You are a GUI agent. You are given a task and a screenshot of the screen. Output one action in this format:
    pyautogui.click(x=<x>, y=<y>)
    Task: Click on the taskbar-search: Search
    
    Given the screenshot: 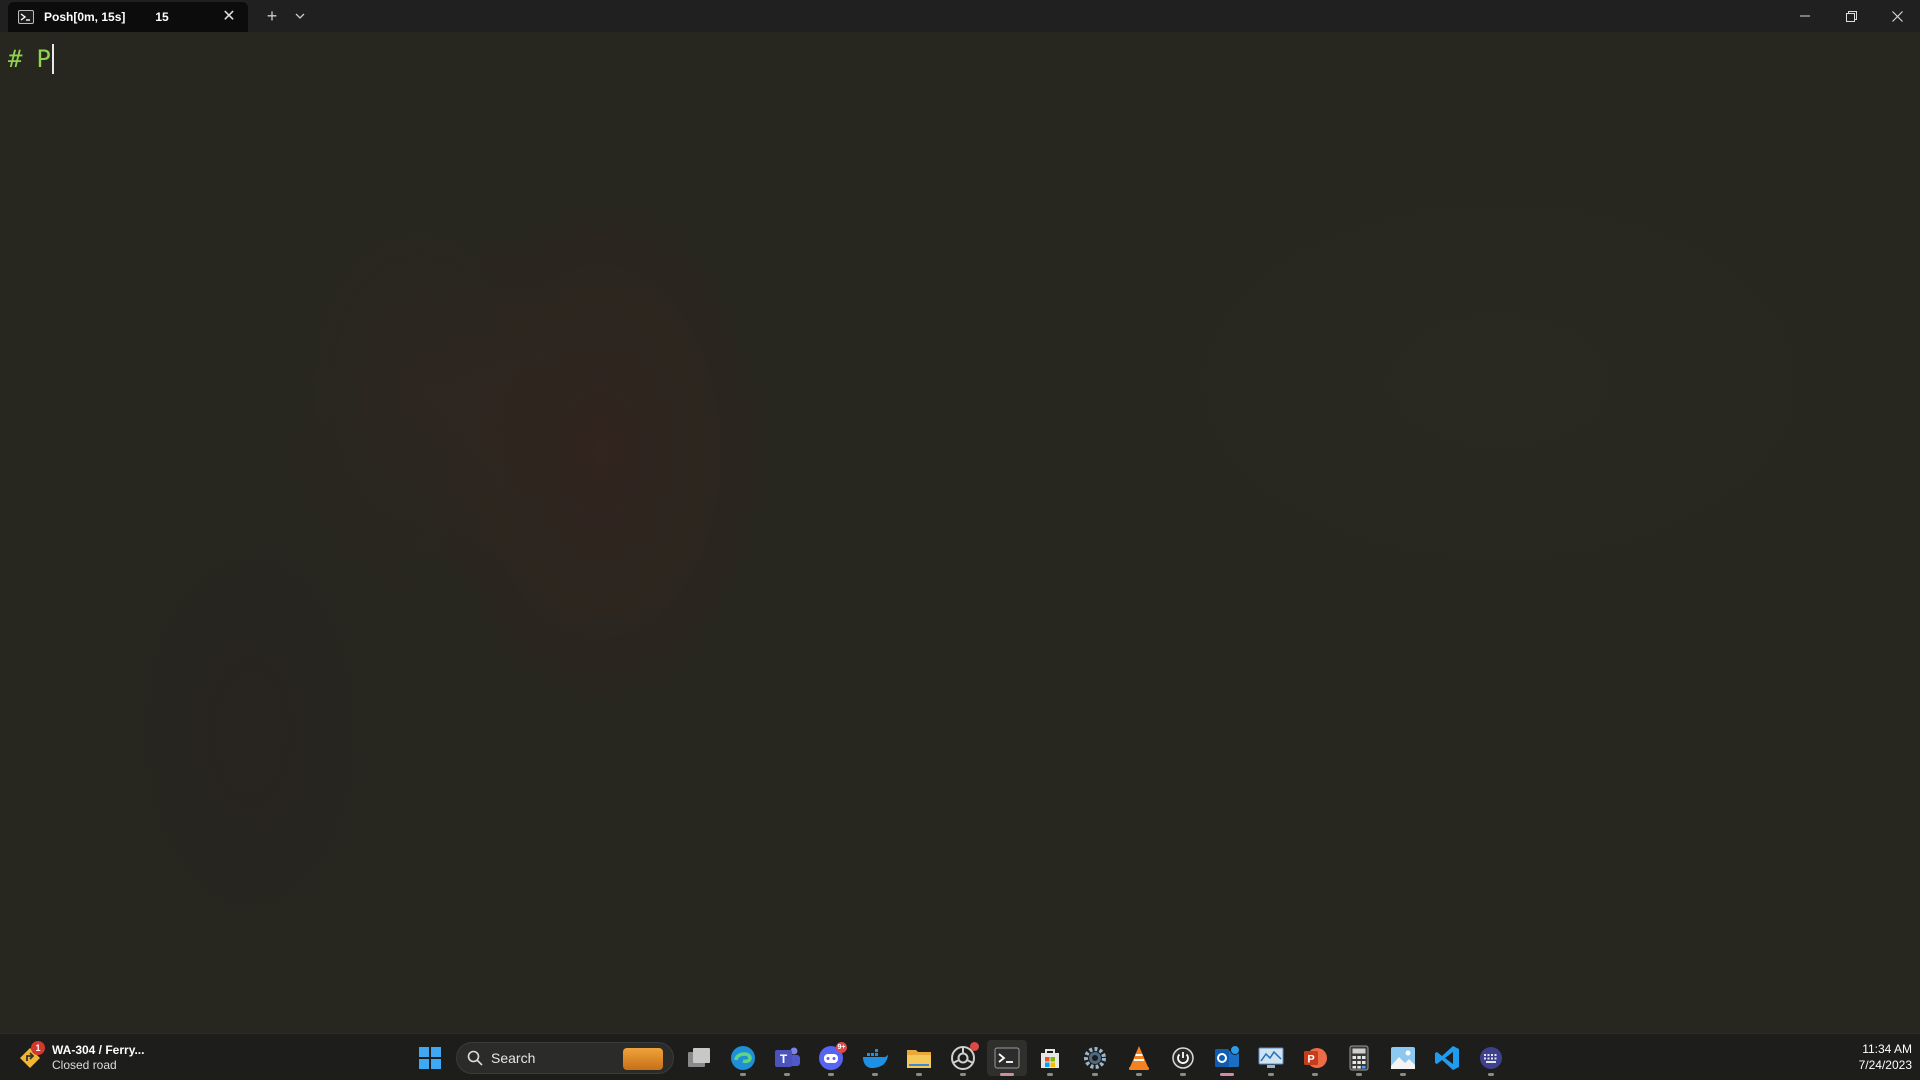 What is the action you would take?
    pyautogui.click(x=565, y=1058)
    